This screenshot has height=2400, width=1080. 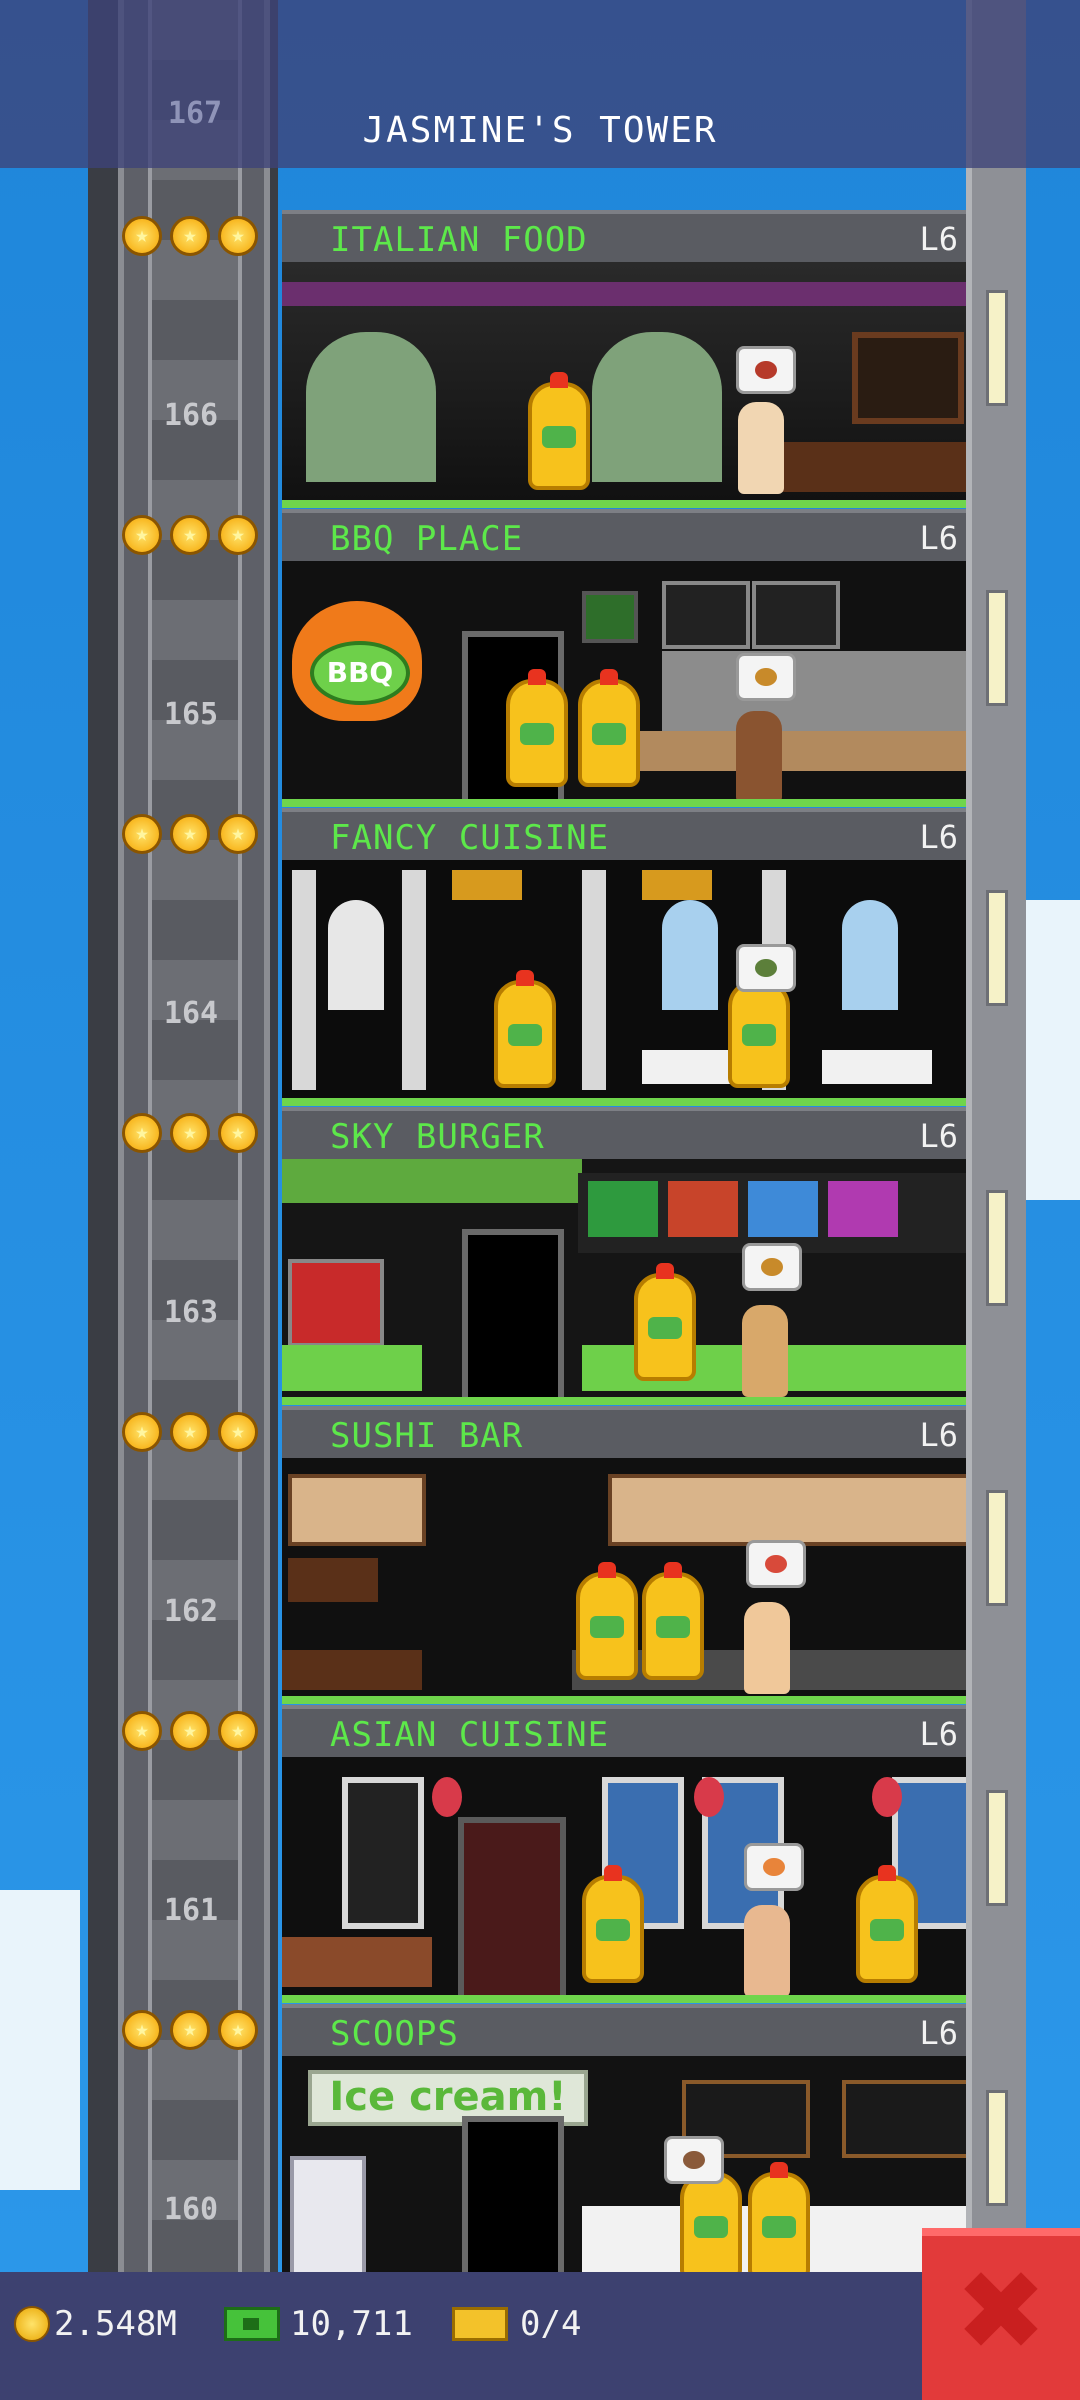 What do you see at coordinates (624, 1432) in the screenshot?
I see `floor-label-sushi-bar: SUSHI BAR L6` at bounding box center [624, 1432].